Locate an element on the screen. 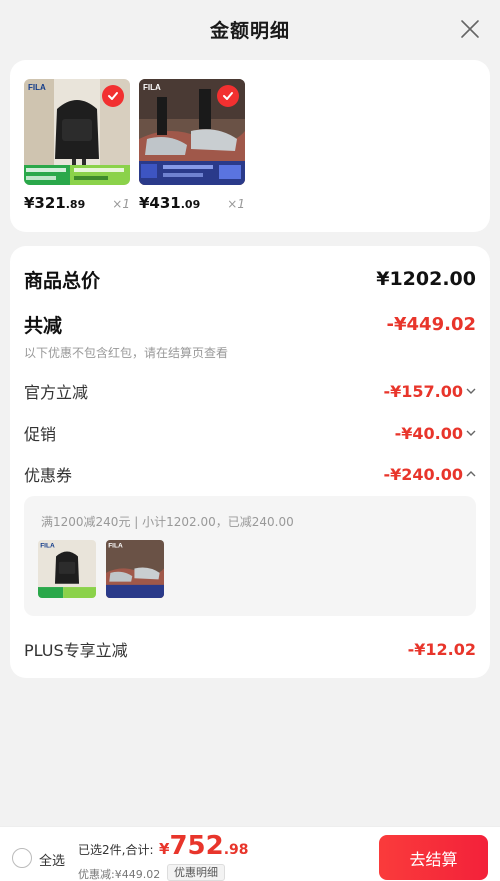 This screenshot has height=881, width=500. product-price-row: ¥321.89 ×1 is located at coordinates (77, 204).